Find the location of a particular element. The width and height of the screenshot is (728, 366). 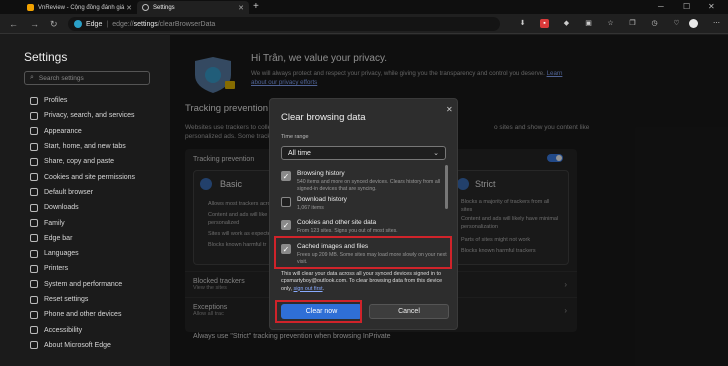

download-icon is located at coordinates (34, 207).